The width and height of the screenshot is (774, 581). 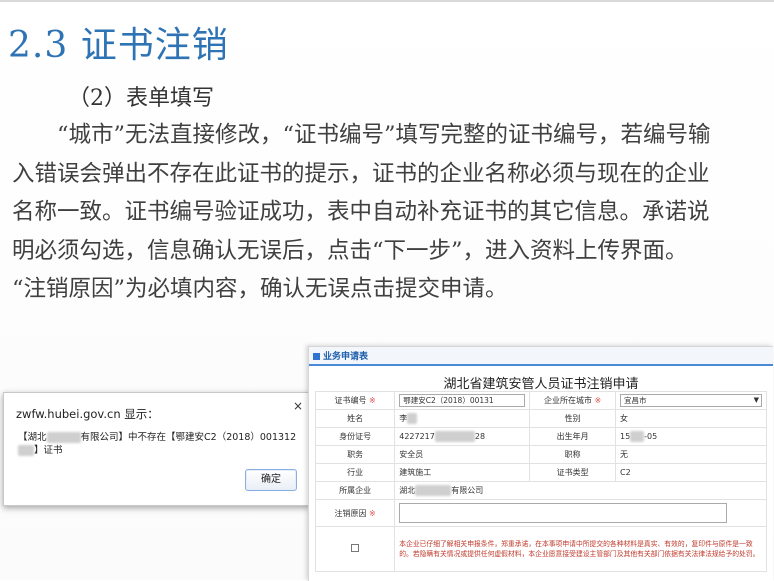 I want to click on table-row: 行业 建筑施工 证书类型 C2, so click(x=541, y=472).